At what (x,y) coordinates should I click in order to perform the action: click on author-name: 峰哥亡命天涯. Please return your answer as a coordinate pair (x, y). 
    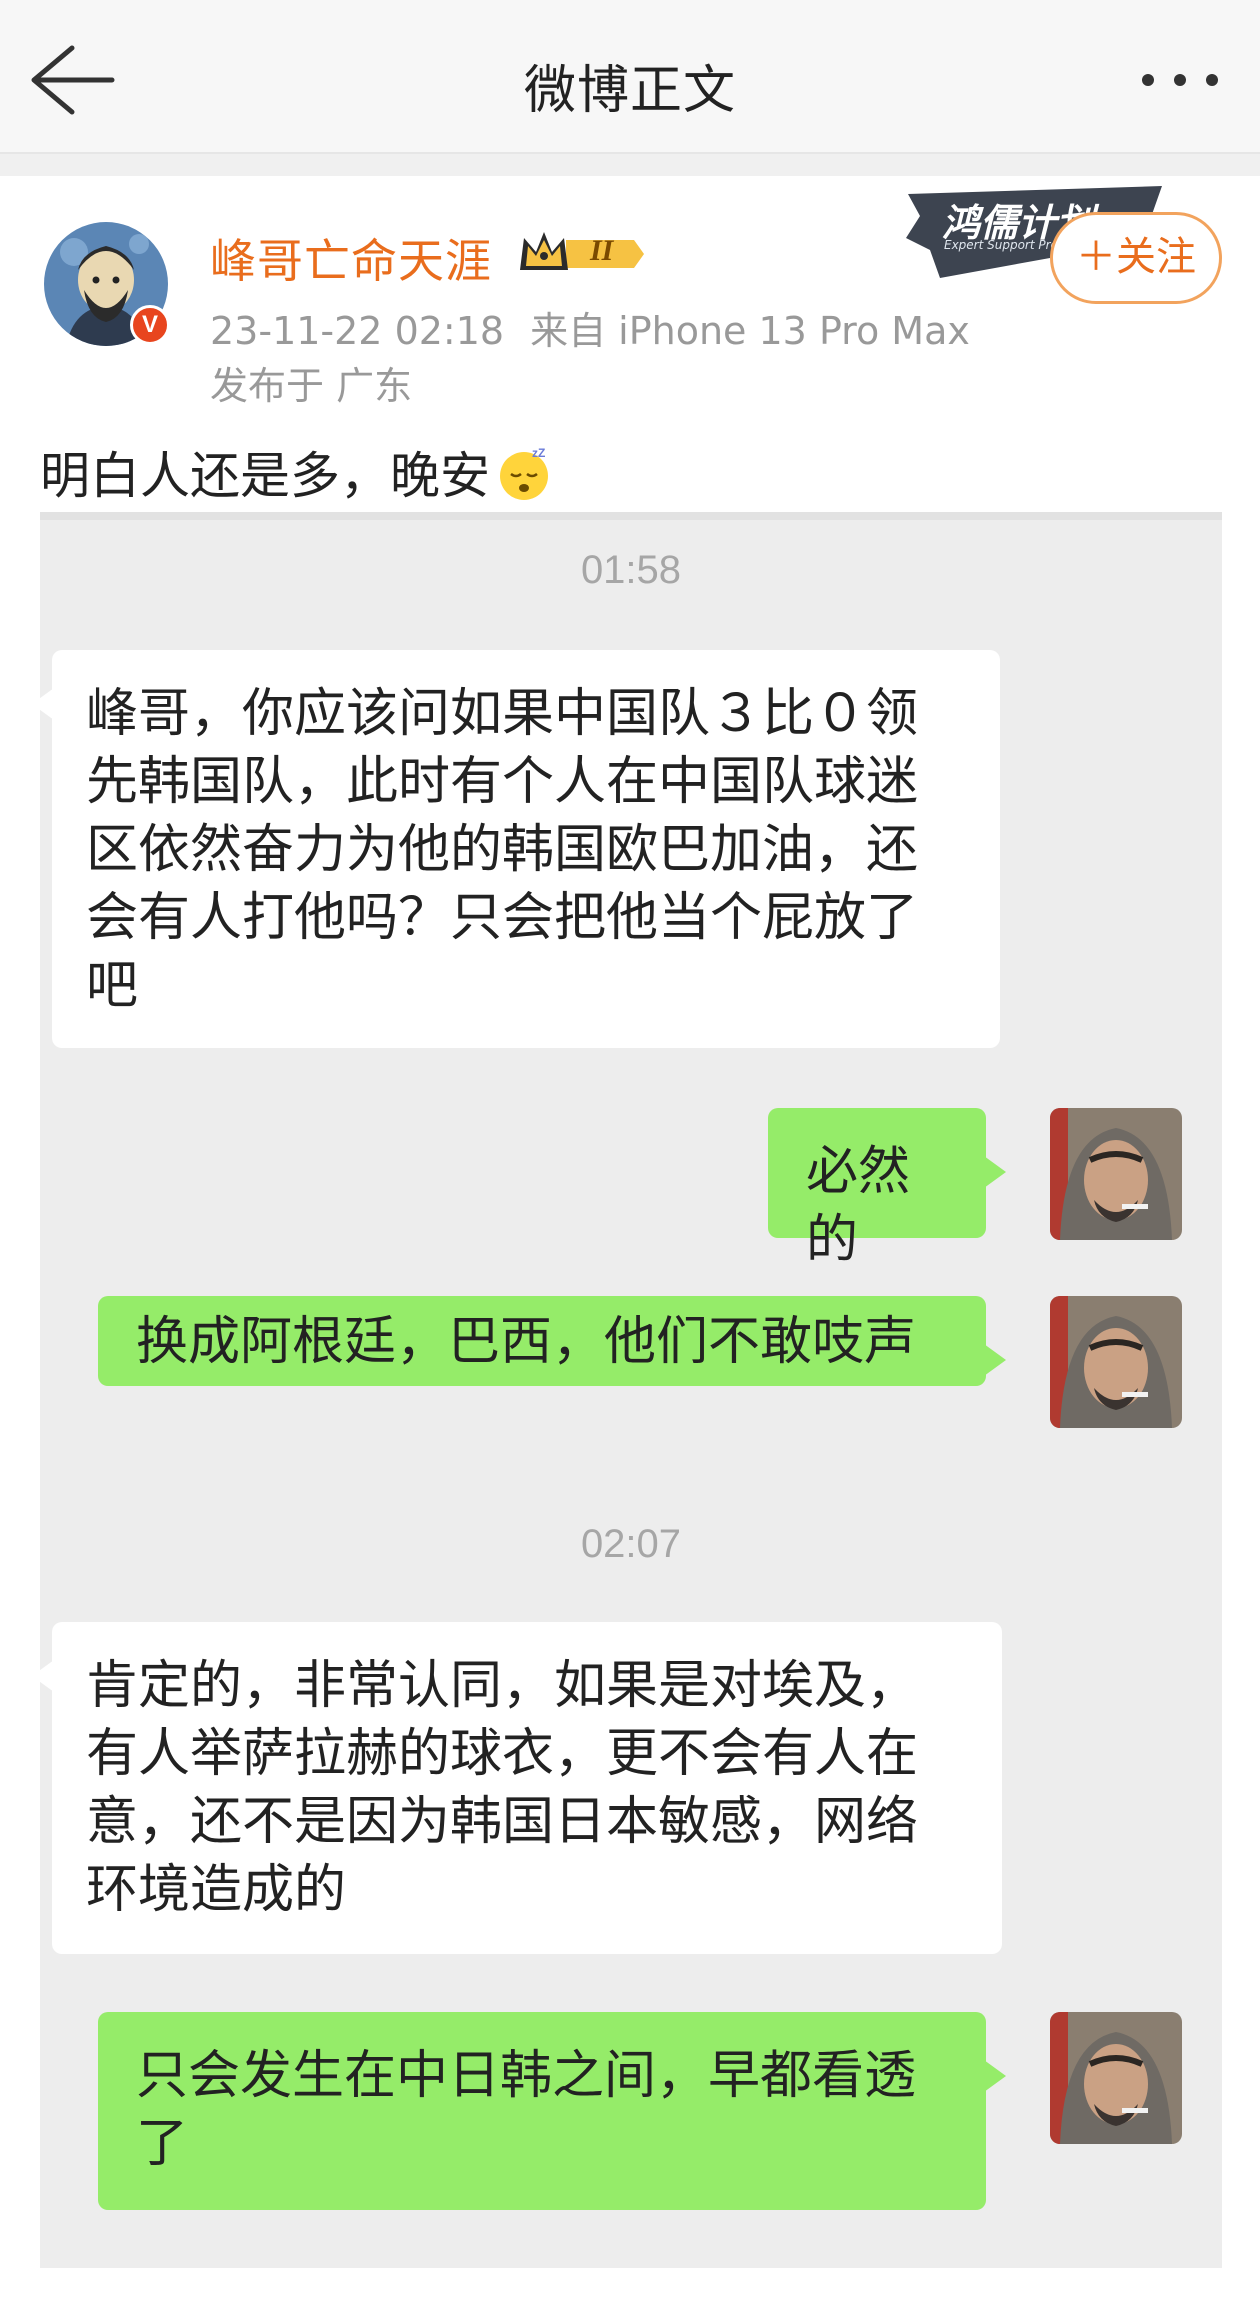
    Looking at the image, I should click on (351, 258).